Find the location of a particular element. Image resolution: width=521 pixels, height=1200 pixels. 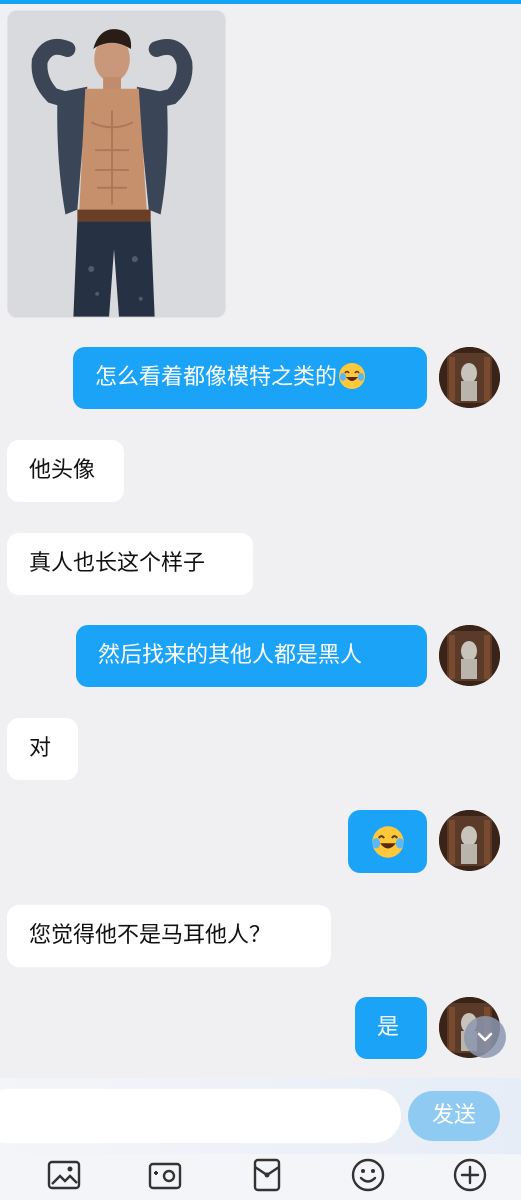

scroll-to-bottom-button is located at coordinates (485, 1037).